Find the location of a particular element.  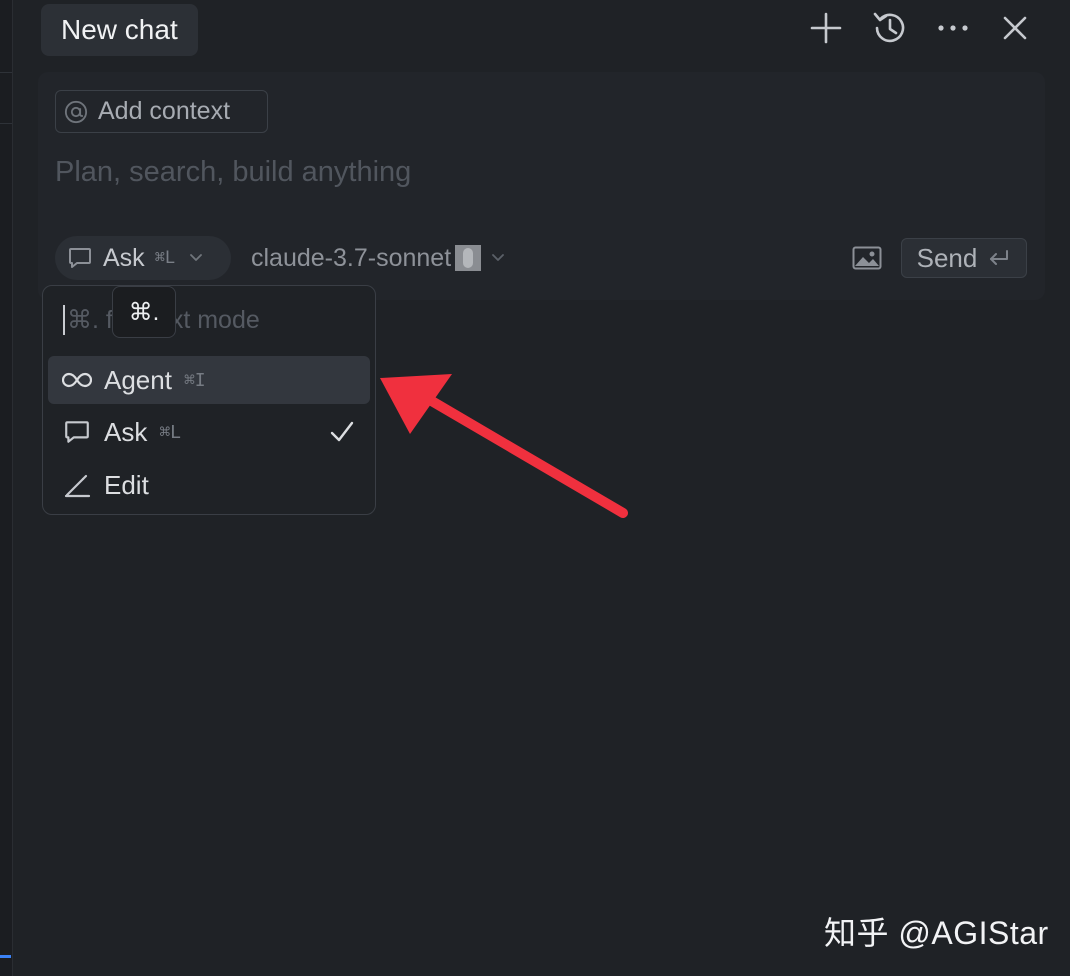

mode-search-placeholder-right: xt mode is located at coordinates (215, 319).